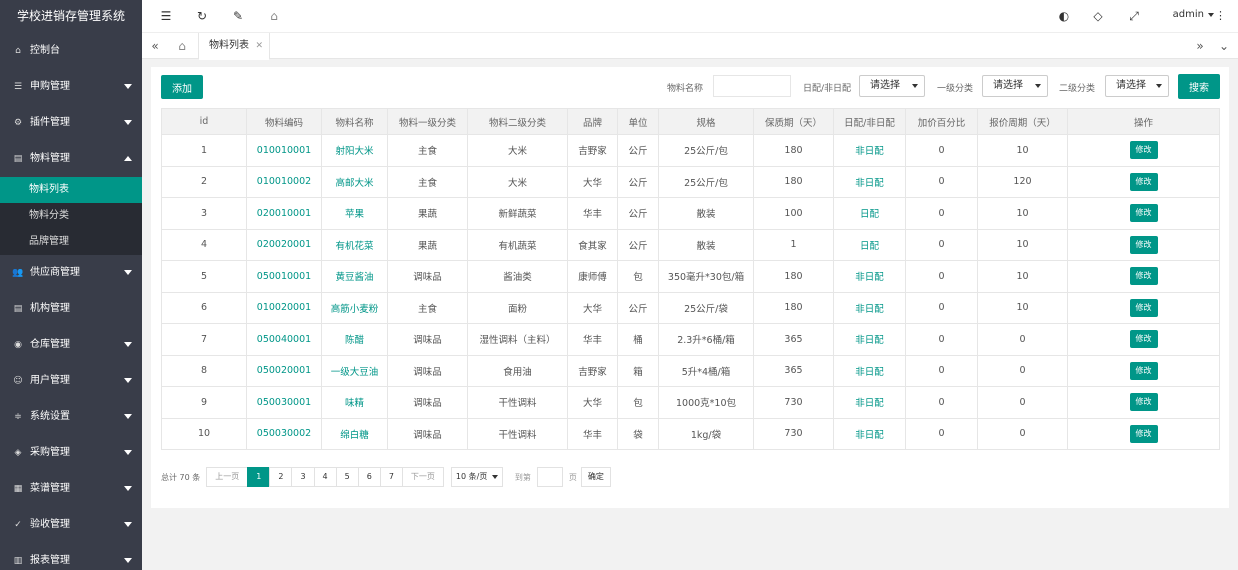 The image size is (1238, 570). Describe the element at coordinates (18, 123) in the screenshot. I see `settings-icon: ⚙` at that location.